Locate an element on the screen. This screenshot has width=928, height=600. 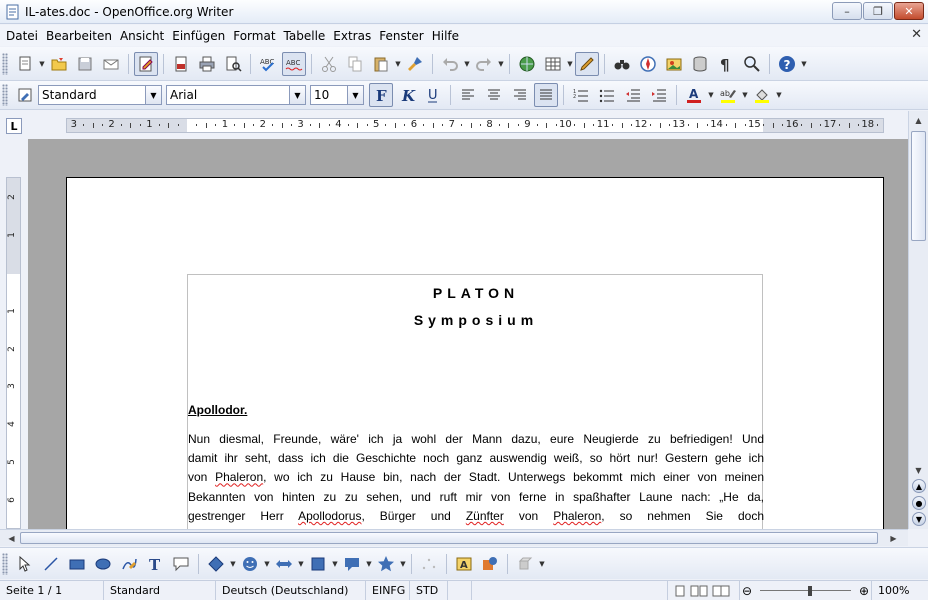
scroll-right-icon: ▶ is located at coordinates (893, 538).